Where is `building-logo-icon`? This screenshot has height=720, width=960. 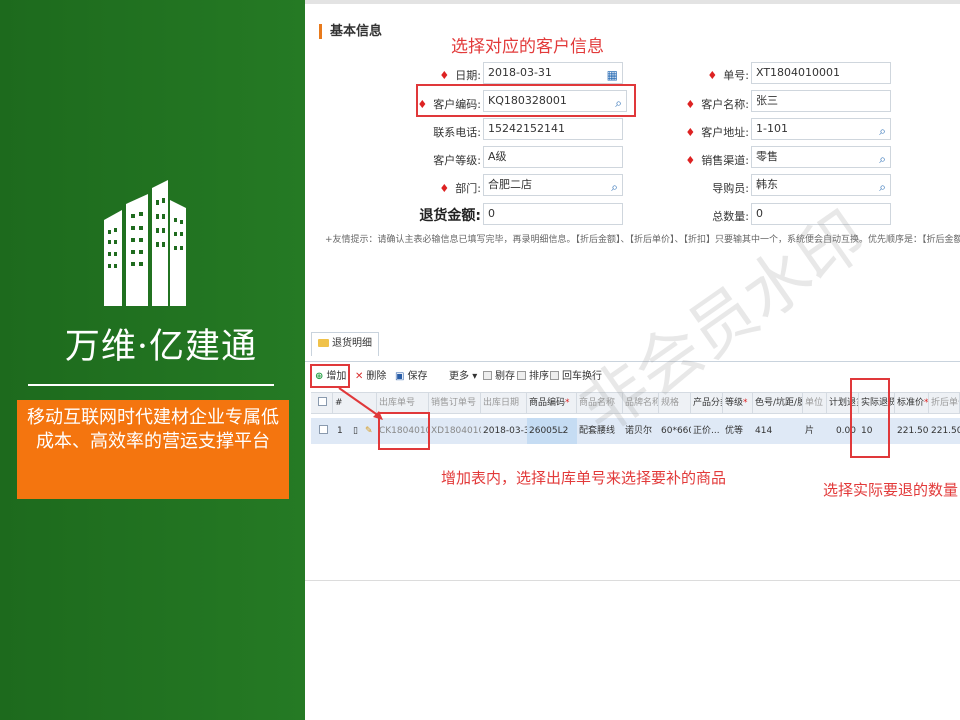
building-logo-icon is located at coordinates (145, 243).